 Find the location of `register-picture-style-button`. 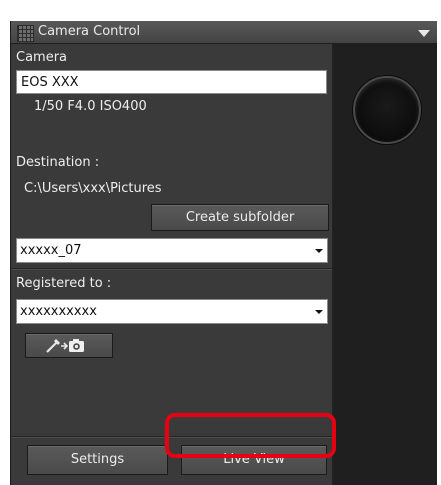

register-picture-style-button is located at coordinates (69, 345).